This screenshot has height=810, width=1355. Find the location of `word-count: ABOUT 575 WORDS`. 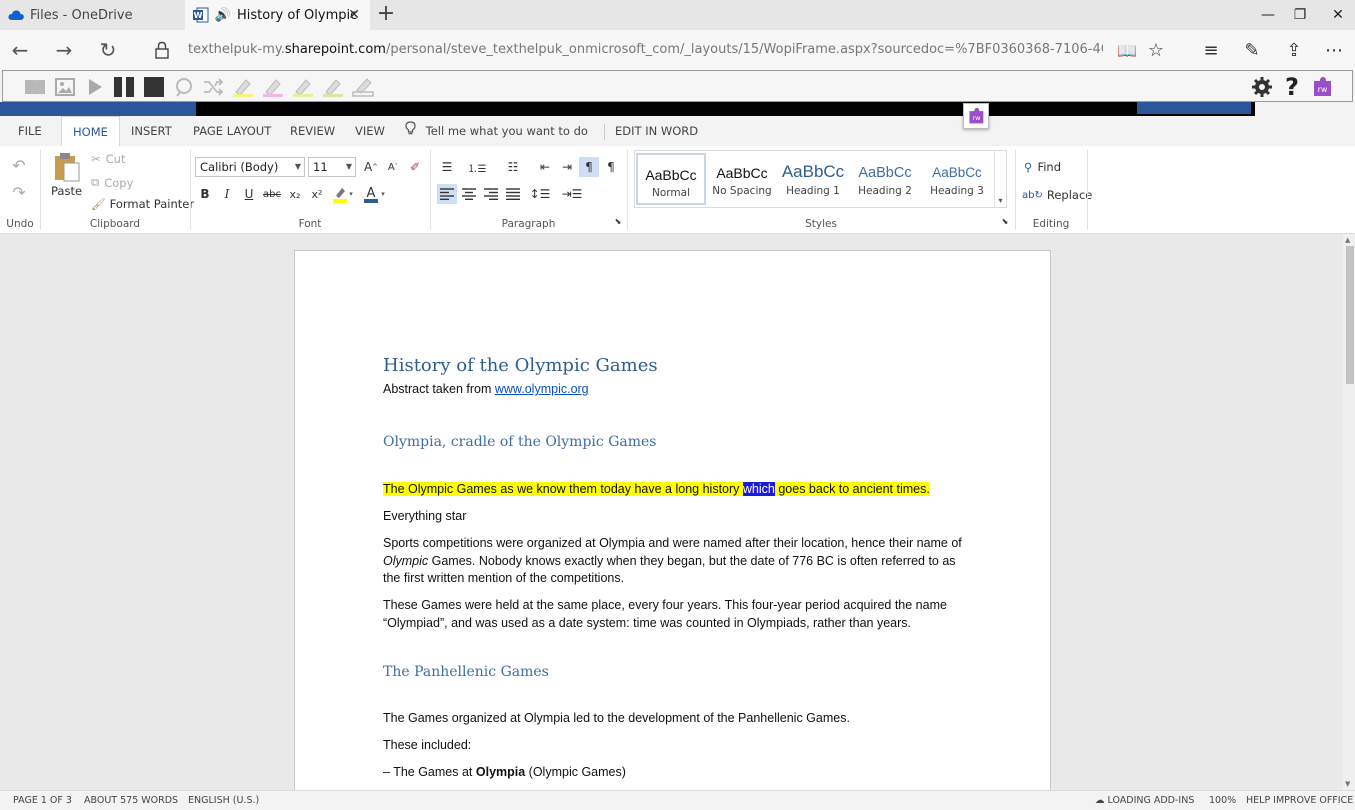

word-count: ABOUT 575 WORDS is located at coordinates (131, 800).